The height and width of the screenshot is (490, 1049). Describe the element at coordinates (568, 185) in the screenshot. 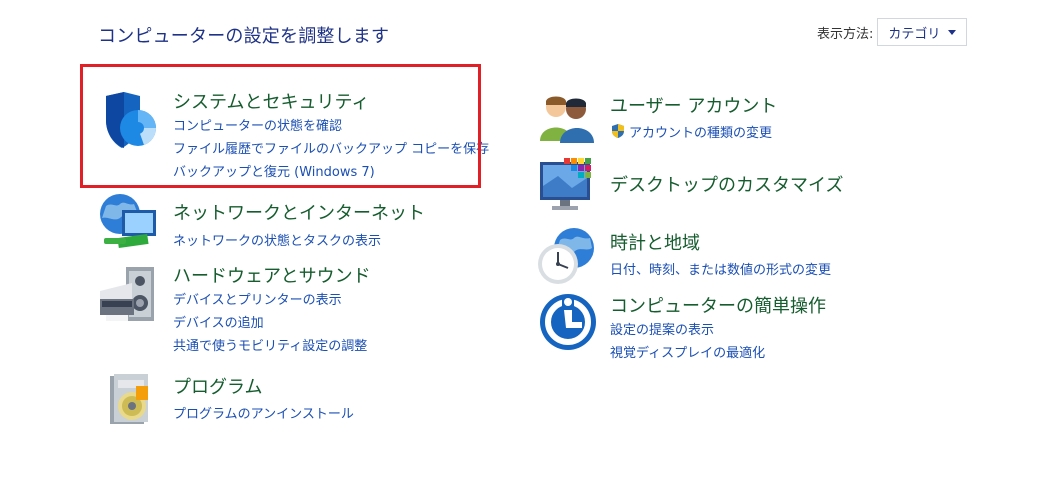

I see `desktop-personalization-icon` at that location.